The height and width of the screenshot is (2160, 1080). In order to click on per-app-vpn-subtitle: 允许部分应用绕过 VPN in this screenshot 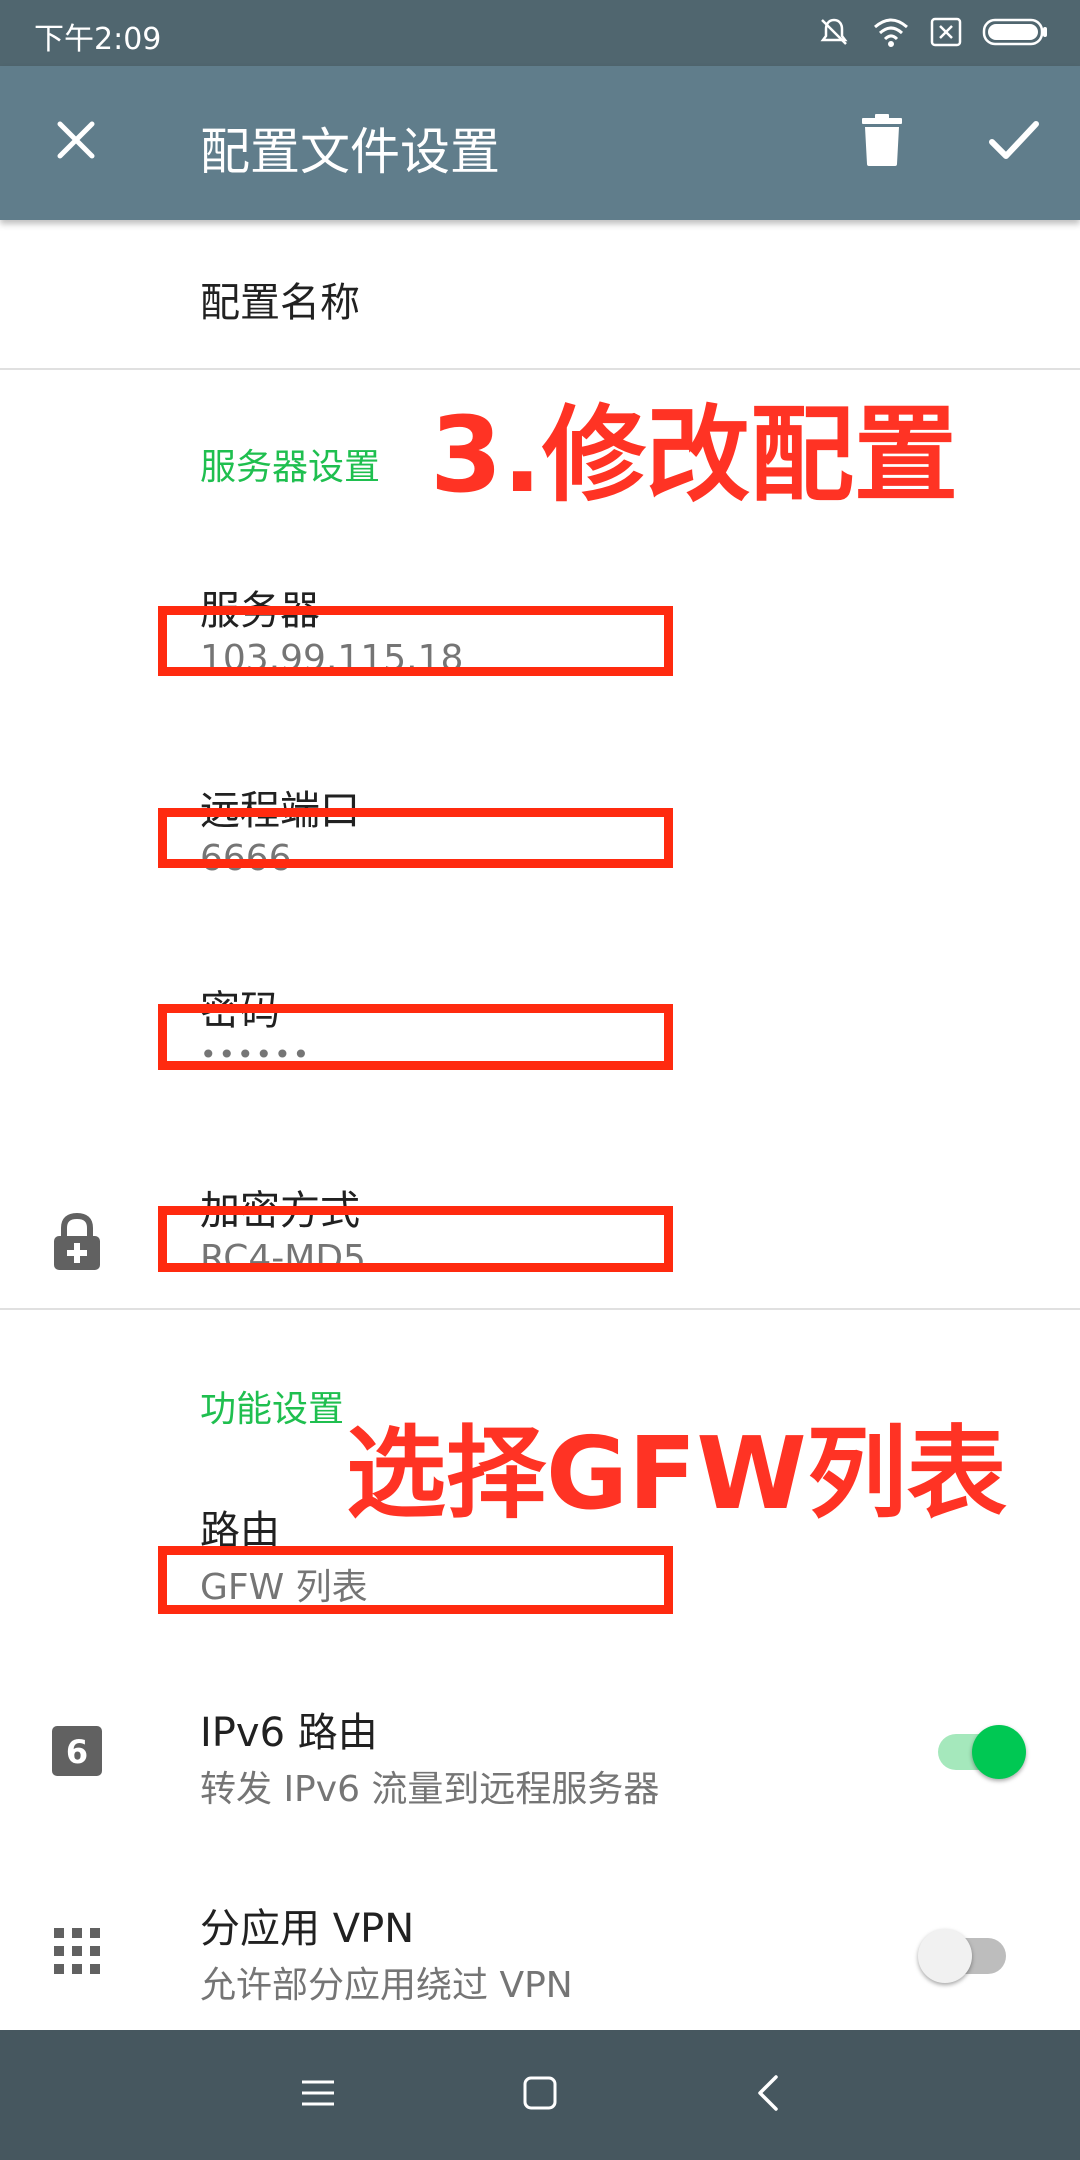, I will do `click(386, 1985)`.